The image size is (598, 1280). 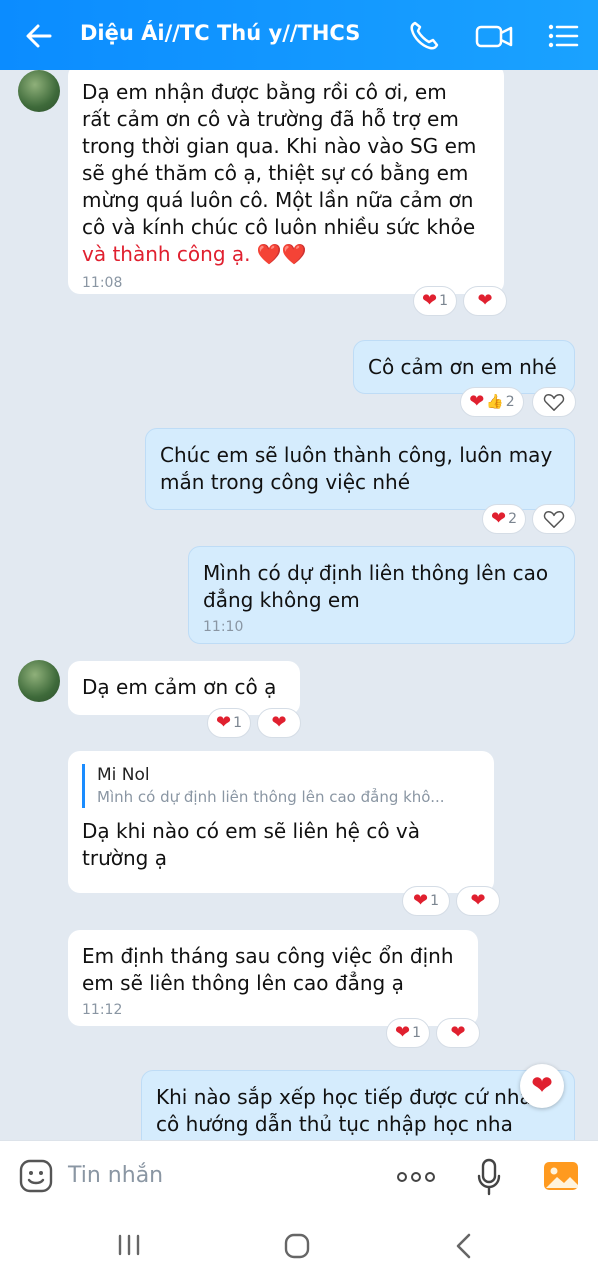 What do you see at coordinates (243, 983) in the screenshot?
I see `message-text-line: em sẽ liên thông lên cao đẳng ạ` at bounding box center [243, 983].